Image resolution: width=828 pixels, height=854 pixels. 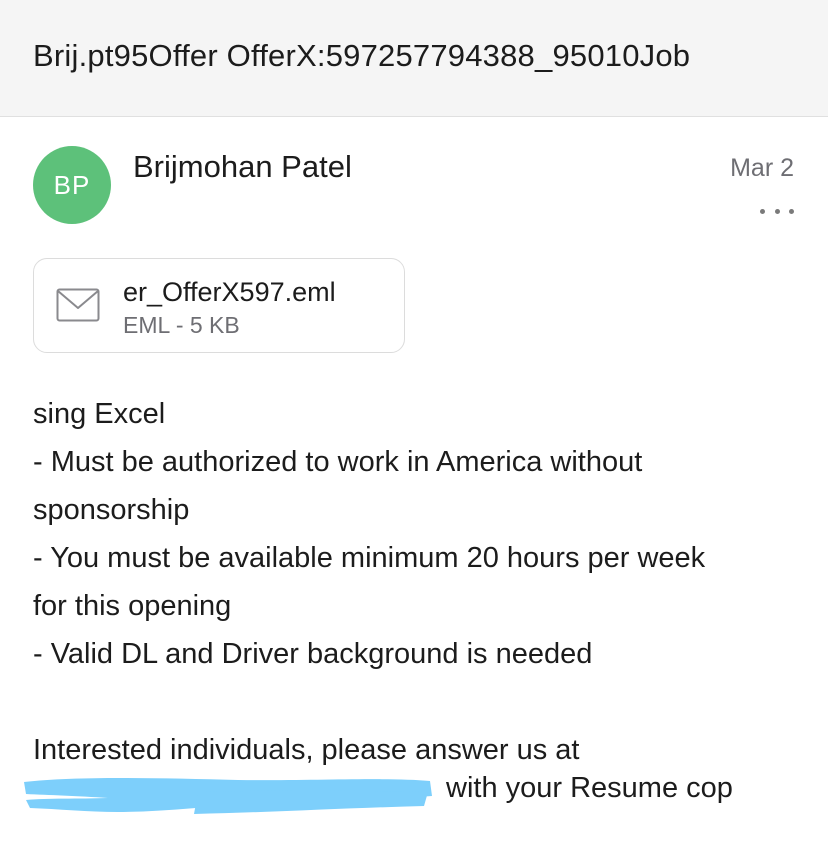 What do you see at coordinates (111, 510) in the screenshot?
I see `body-line: sponsorship` at bounding box center [111, 510].